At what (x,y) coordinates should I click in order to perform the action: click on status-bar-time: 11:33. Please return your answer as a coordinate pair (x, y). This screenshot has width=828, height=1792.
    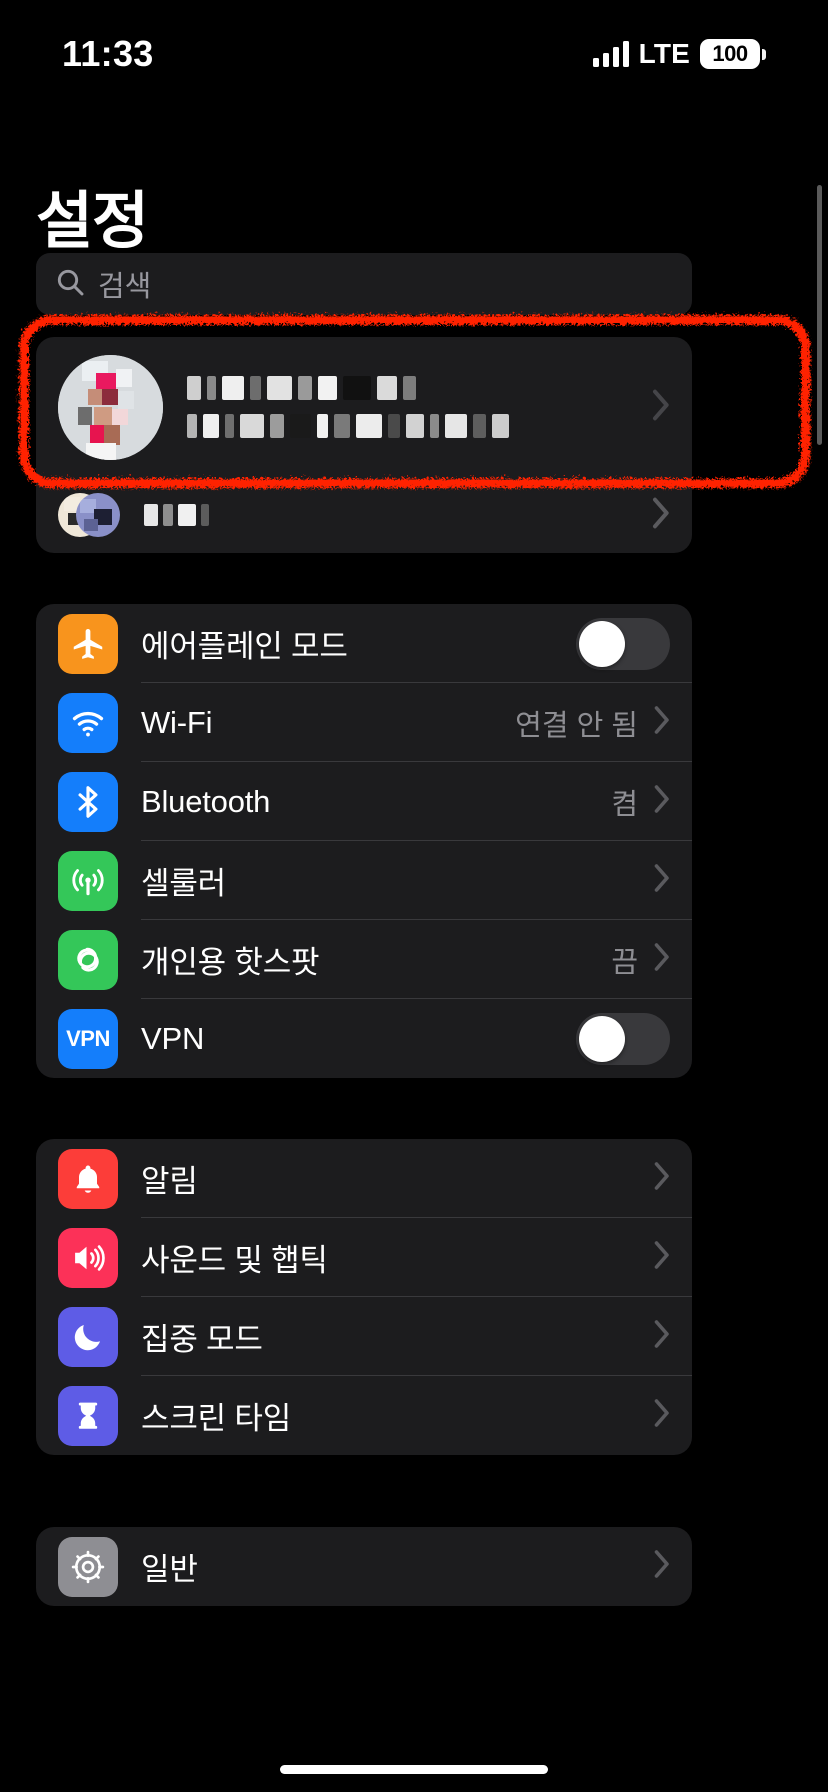
    Looking at the image, I should click on (108, 53).